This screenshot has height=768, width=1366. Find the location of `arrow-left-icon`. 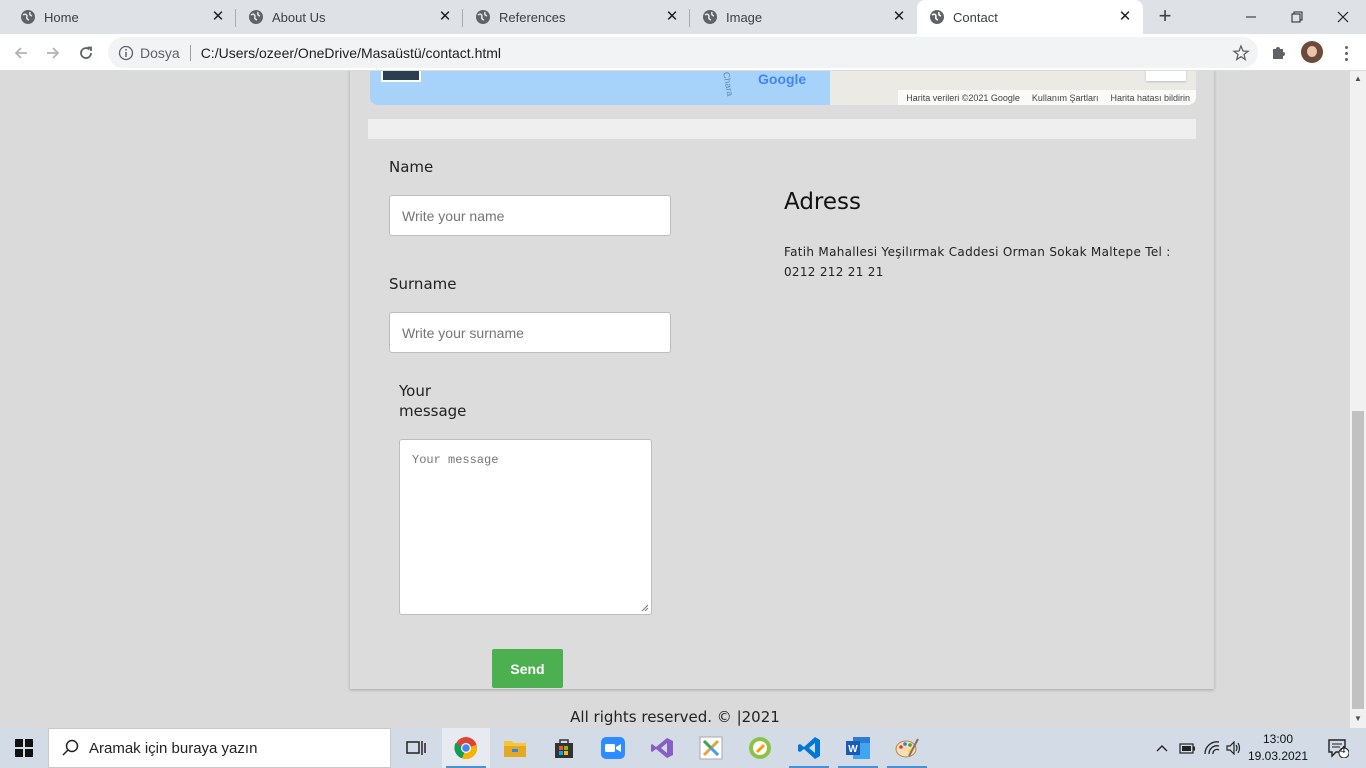

arrow-left-icon is located at coordinates (20, 53).